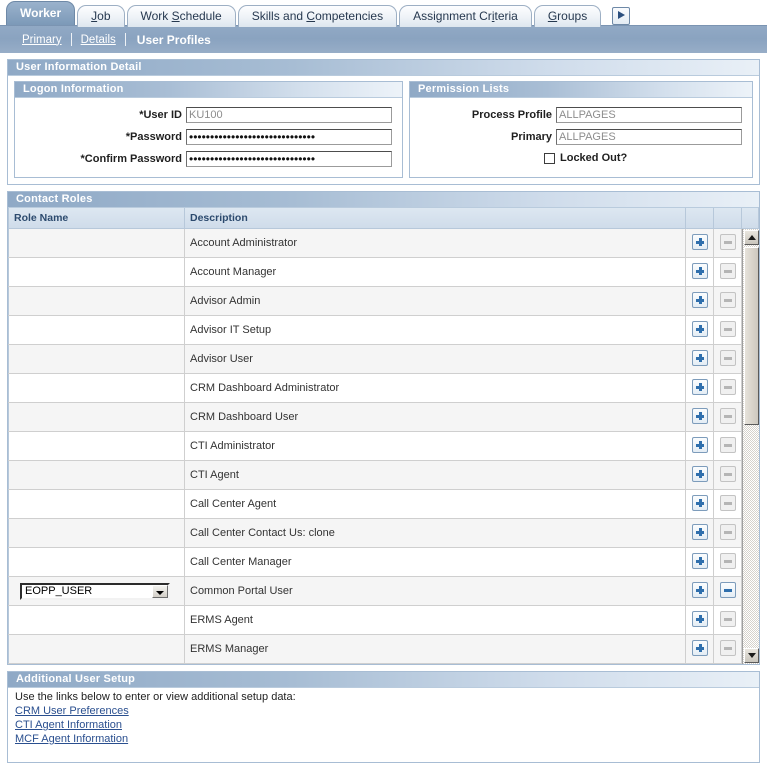 Image resolution: width=767 pixels, height=776 pixels. Describe the element at coordinates (578, 158) in the screenshot. I see `locked-out-row: Locked Out?` at that location.